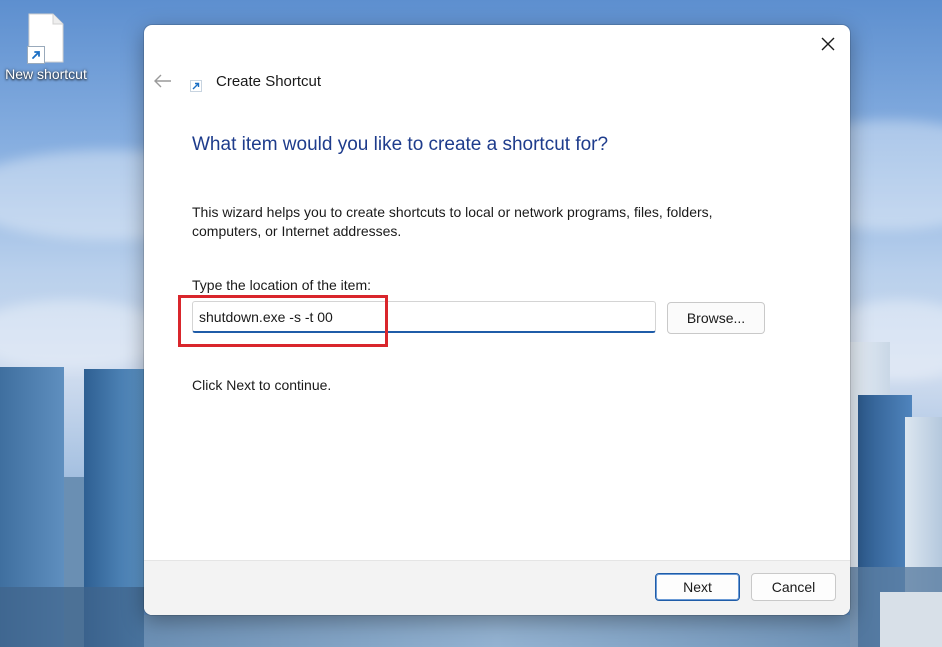  I want to click on file-icon, so click(46, 38).